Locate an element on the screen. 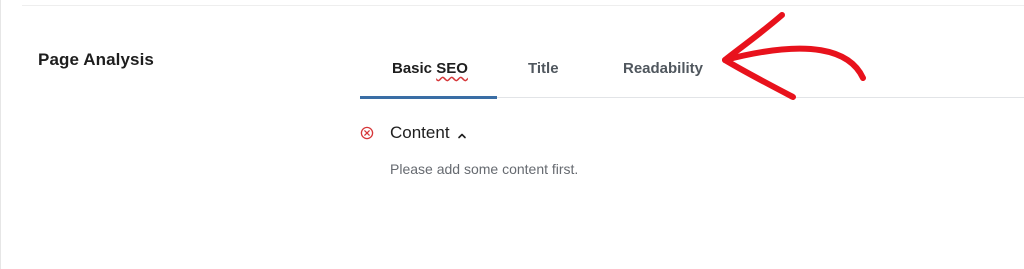 This screenshot has width=1024, height=269. tab-basic-seo: Basic SEO is located at coordinates (430, 68).